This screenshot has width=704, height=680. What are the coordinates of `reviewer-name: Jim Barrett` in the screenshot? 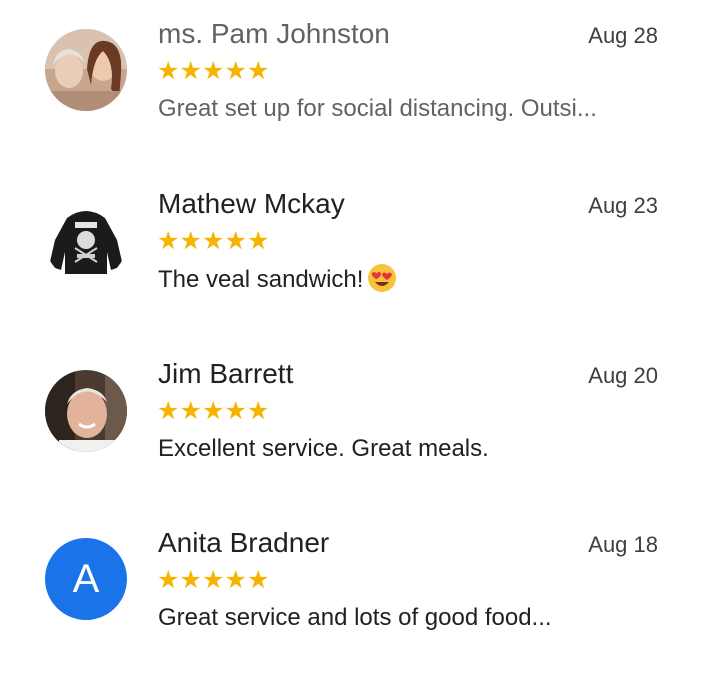 It's located at (225, 374).